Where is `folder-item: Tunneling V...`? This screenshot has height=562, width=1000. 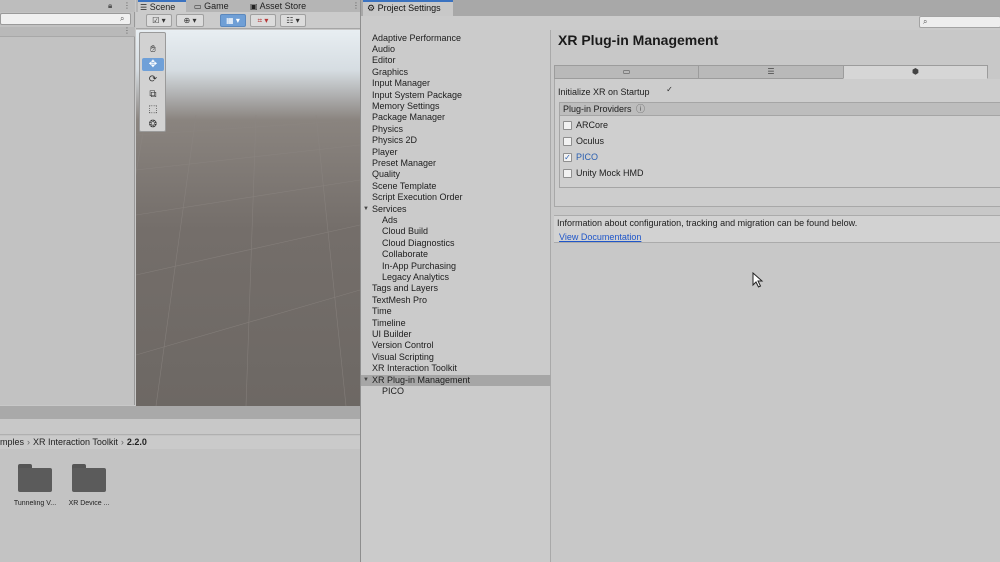
folder-item: Tunneling V... is located at coordinates (35, 485).